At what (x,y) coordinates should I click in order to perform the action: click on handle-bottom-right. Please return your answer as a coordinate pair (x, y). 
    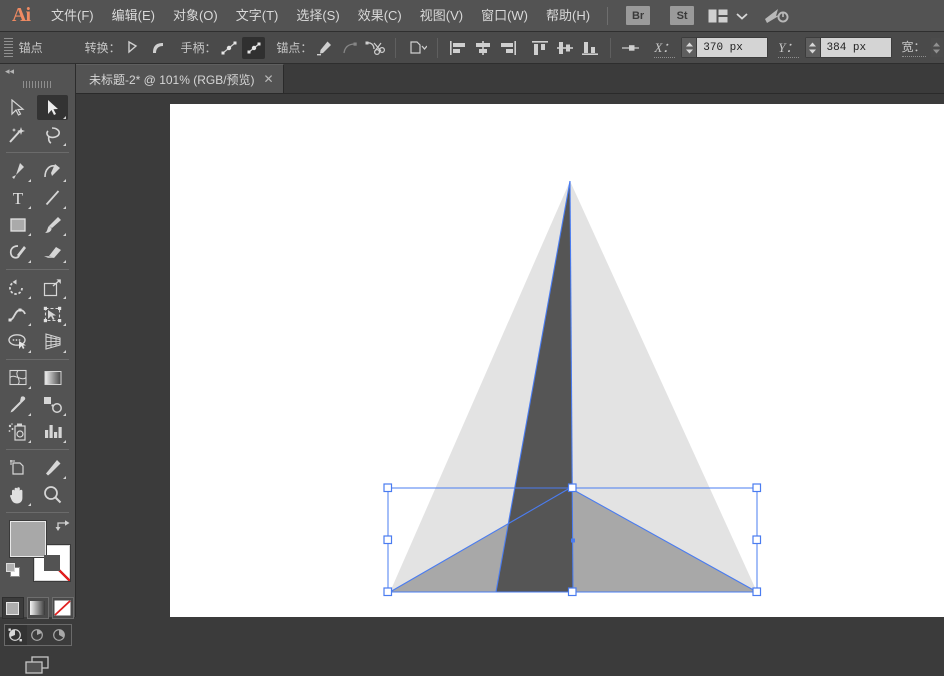
    Looking at the image, I should click on (757, 592).